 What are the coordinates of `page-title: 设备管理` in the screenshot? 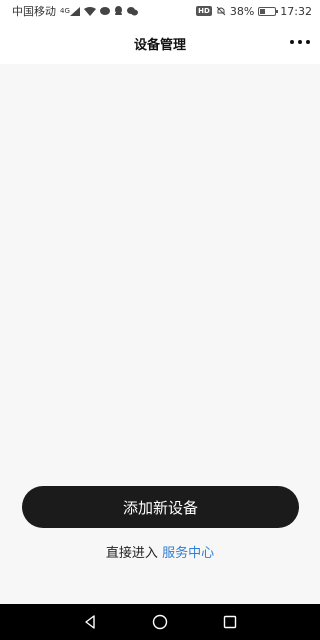 It's located at (159, 45).